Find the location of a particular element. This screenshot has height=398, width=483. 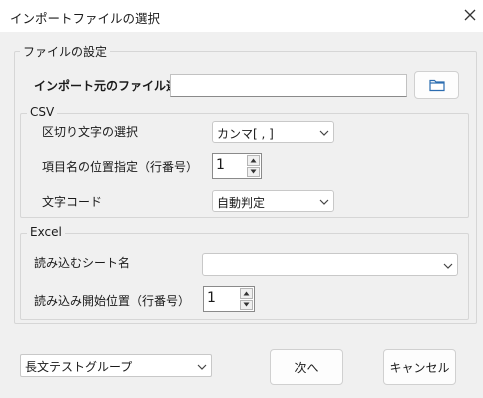

file-settings-legend: ファイルの設定 is located at coordinates (65, 51).